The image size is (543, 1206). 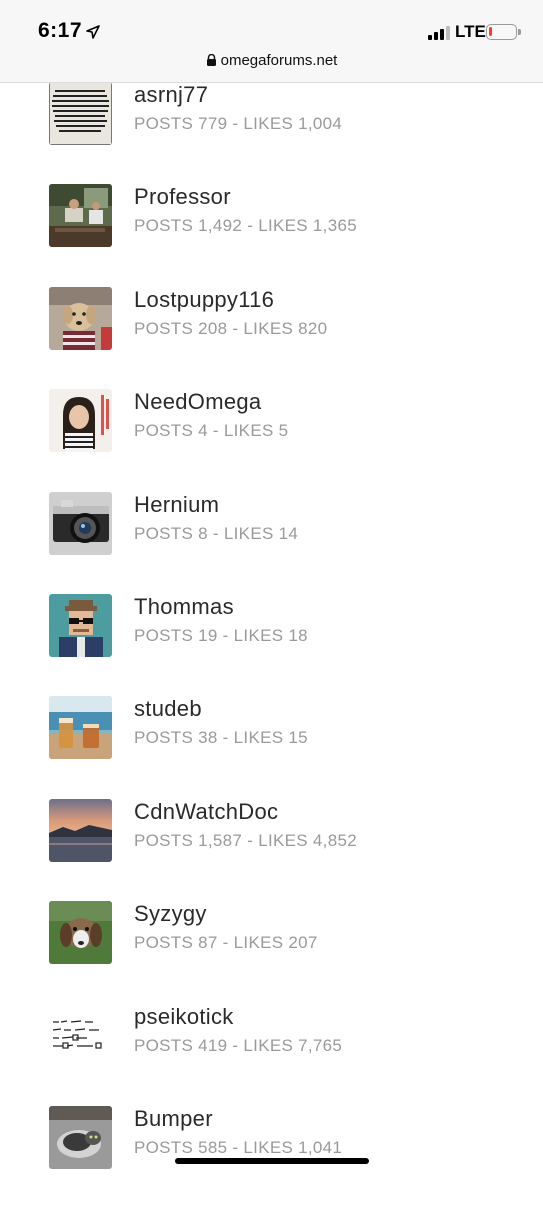 What do you see at coordinates (93, 32) in the screenshot?
I see `location-arrow-icon` at bounding box center [93, 32].